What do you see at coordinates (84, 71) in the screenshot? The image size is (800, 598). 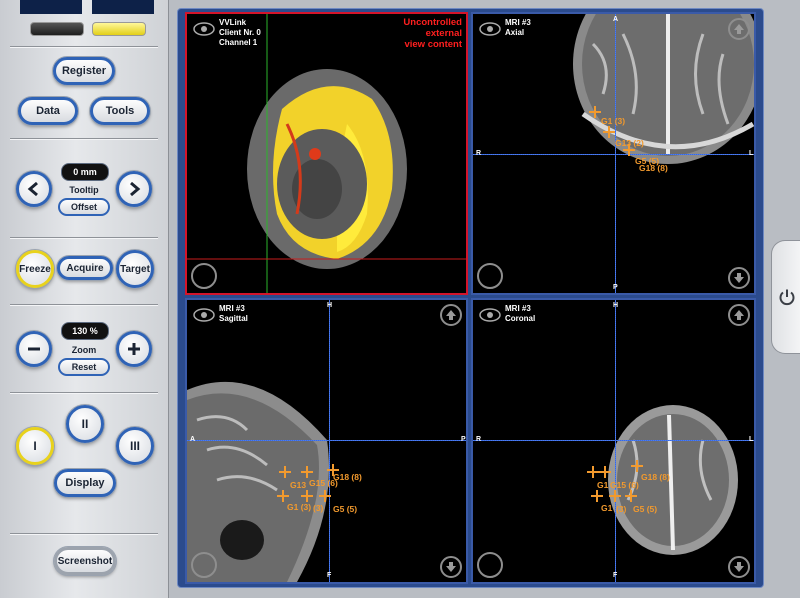 I see `register-button: Register` at bounding box center [84, 71].